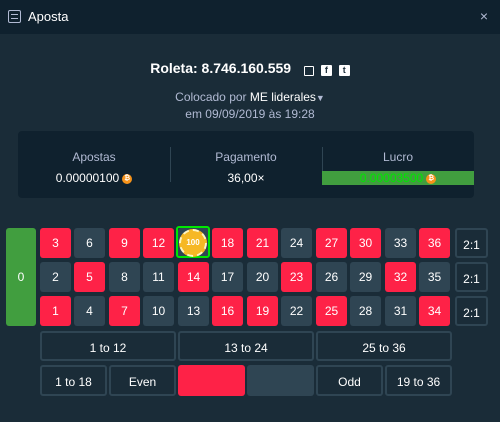 This screenshot has width=500, height=422. Describe the element at coordinates (320, 98) in the screenshot. I see `chevron-down-icon: ▼` at that location.